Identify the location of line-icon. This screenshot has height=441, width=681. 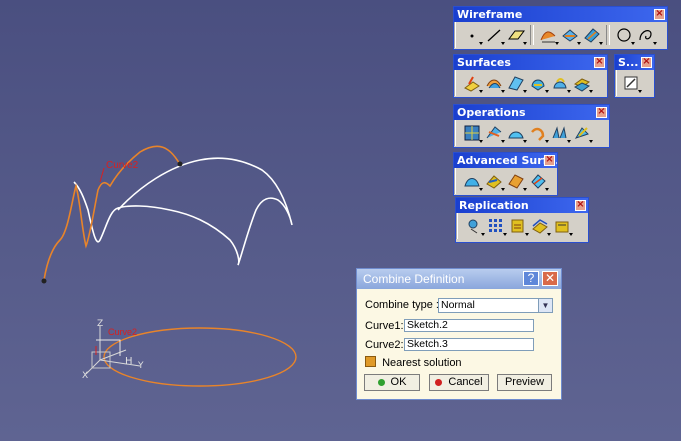
(494, 35).